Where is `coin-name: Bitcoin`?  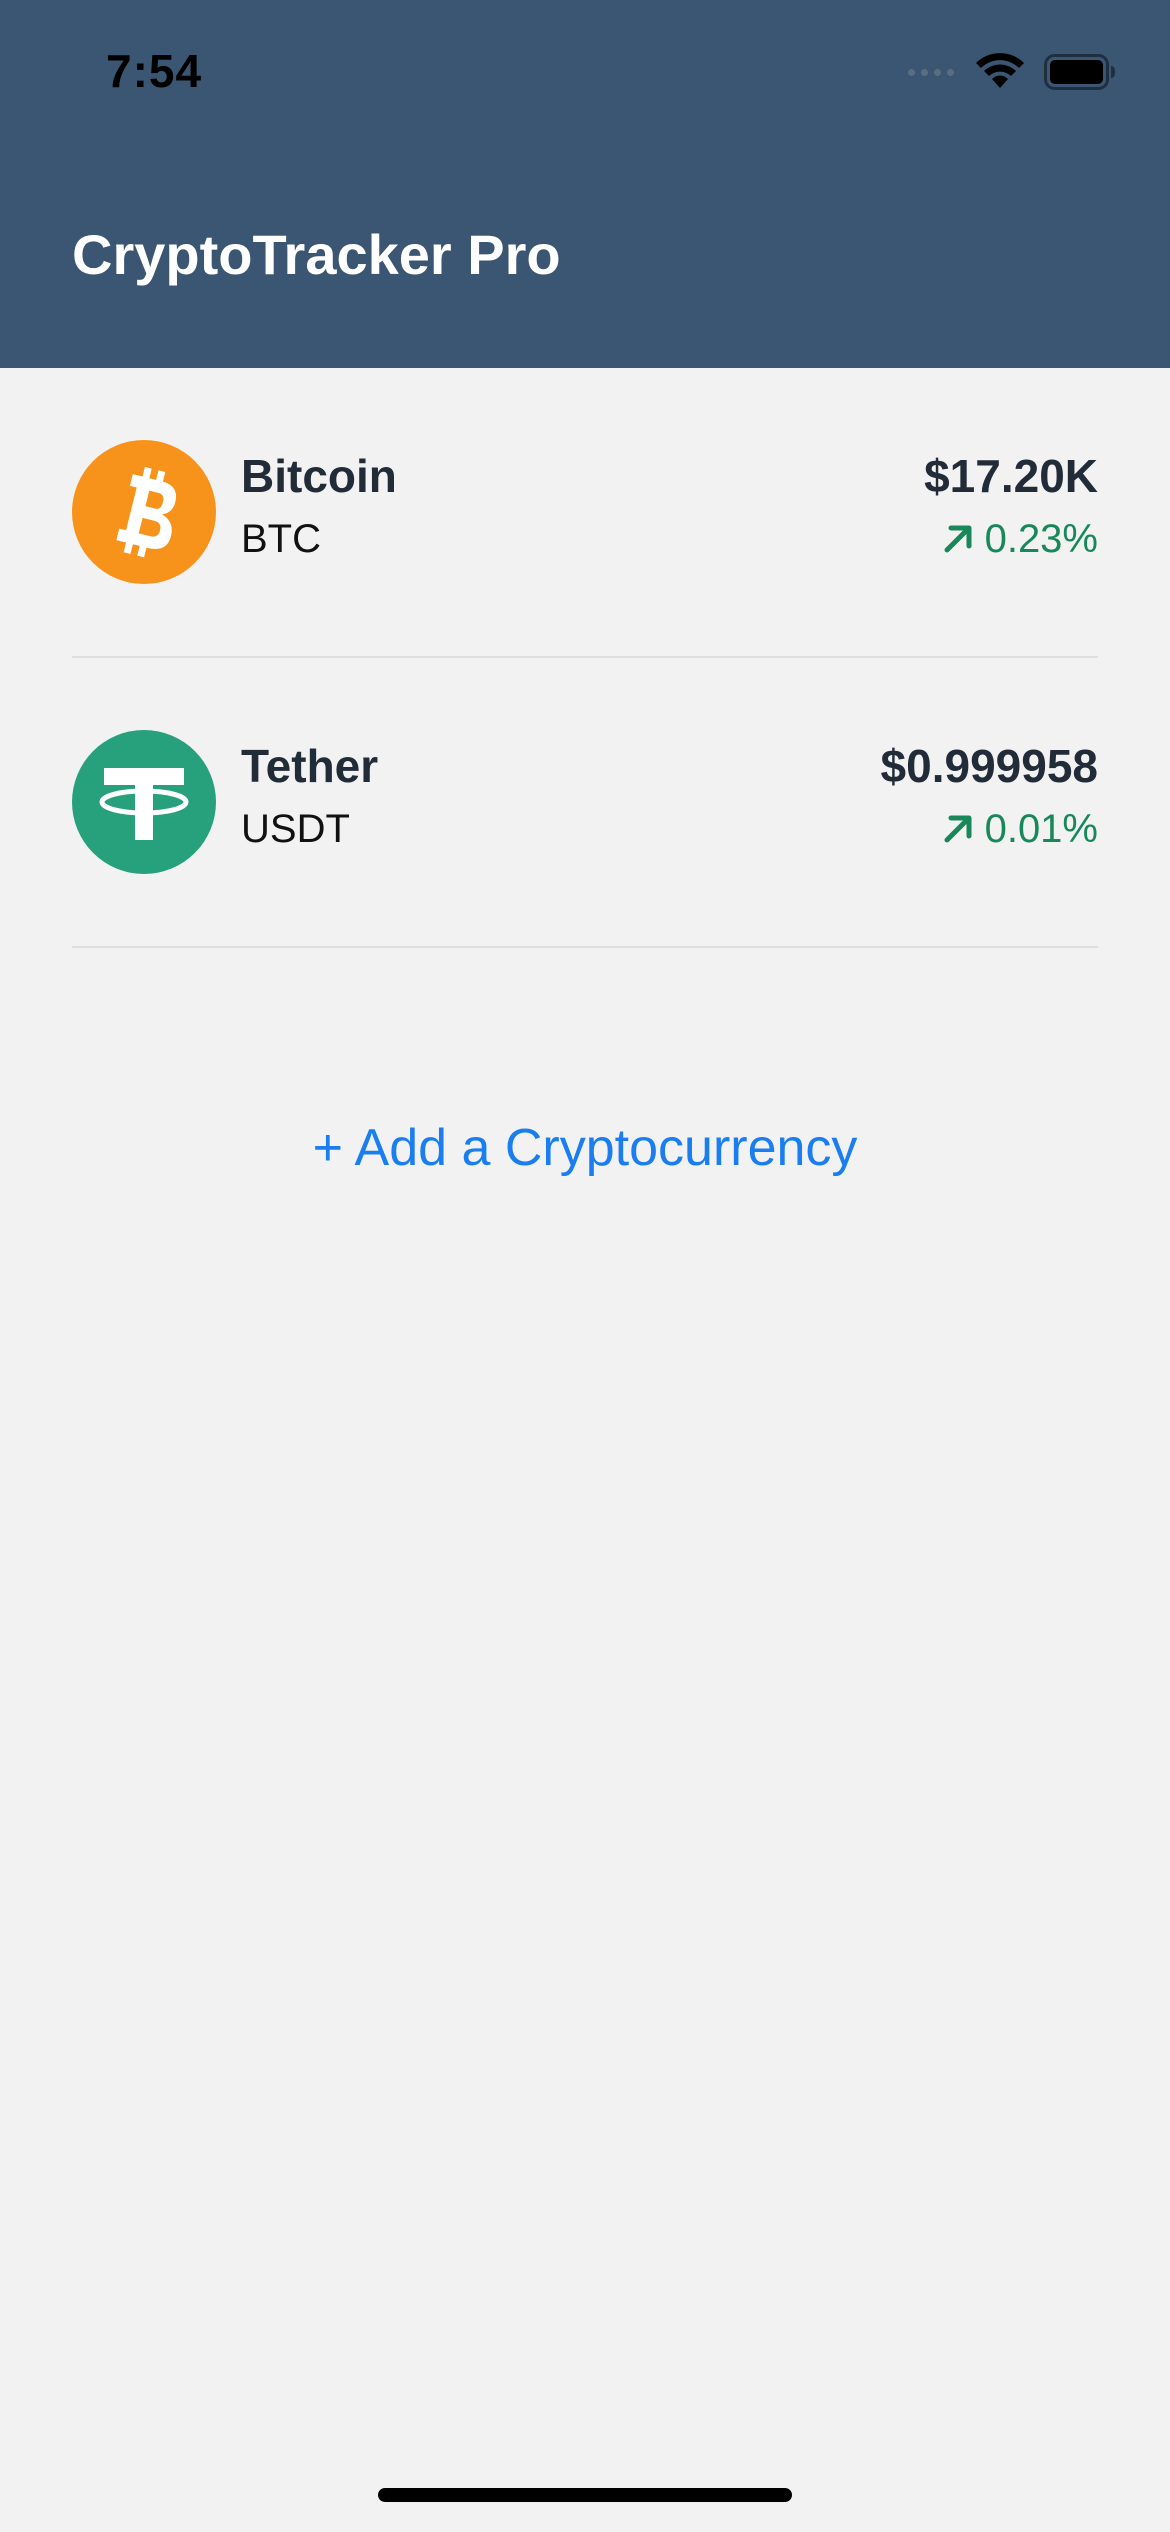 coin-name: Bitcoin is located at coordinates (319, 476).